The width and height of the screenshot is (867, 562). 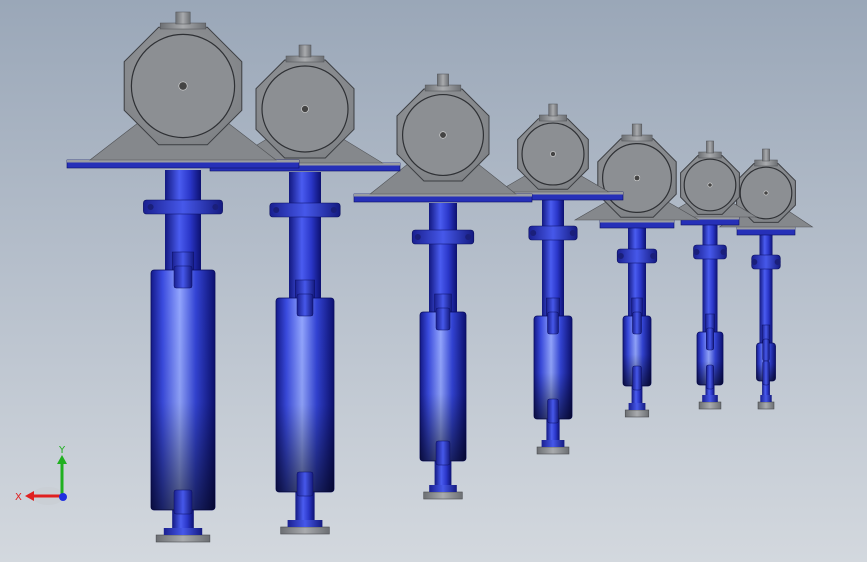 What do you see at coordinates (41, 475) in the screenshot?
I see `axis-triad: Y X` at bounding box center [41, 475].